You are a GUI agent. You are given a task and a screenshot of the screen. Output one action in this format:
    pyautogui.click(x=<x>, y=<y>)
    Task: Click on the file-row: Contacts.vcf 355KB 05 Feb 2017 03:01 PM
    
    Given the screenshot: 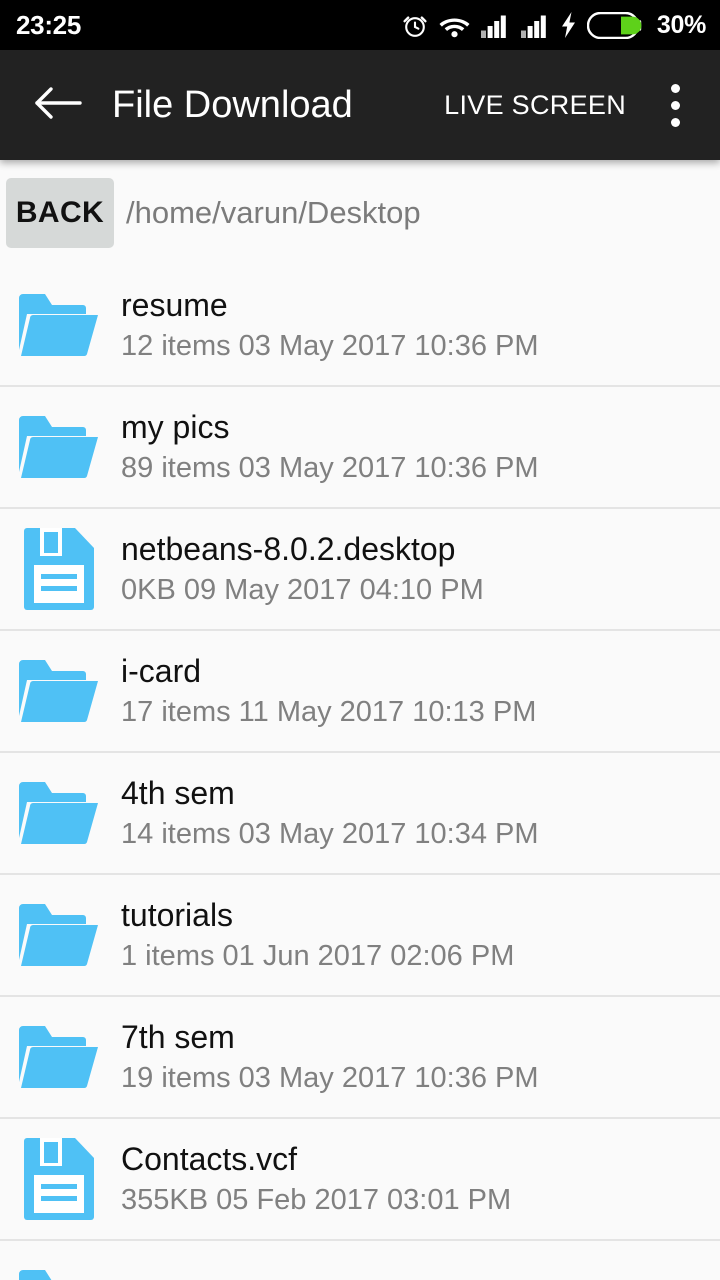 What is the action you would take?
    pyautogui.click(x=360, y=1180)
    